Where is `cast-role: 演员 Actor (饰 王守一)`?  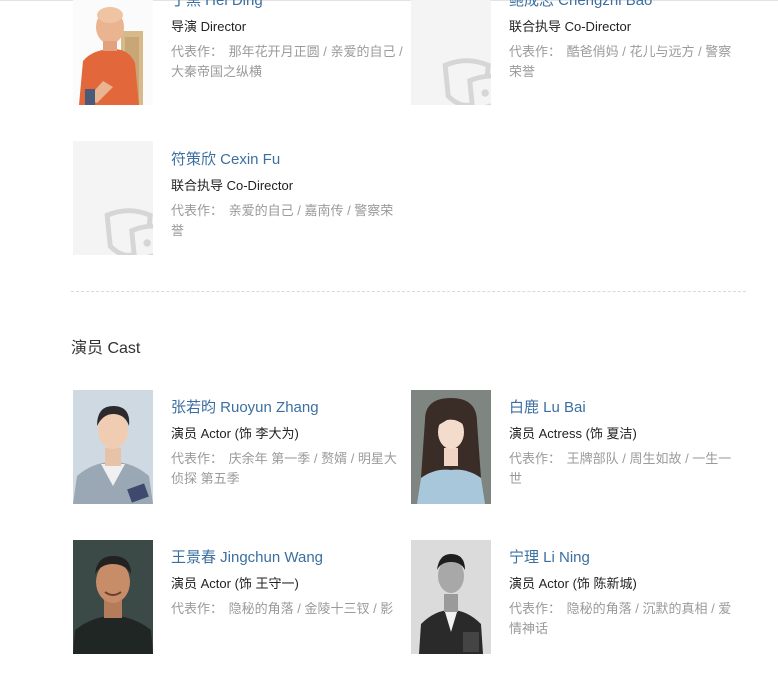
cast-role: 演员 Actor (饰 王守一) is located at coordinates (235, 583).